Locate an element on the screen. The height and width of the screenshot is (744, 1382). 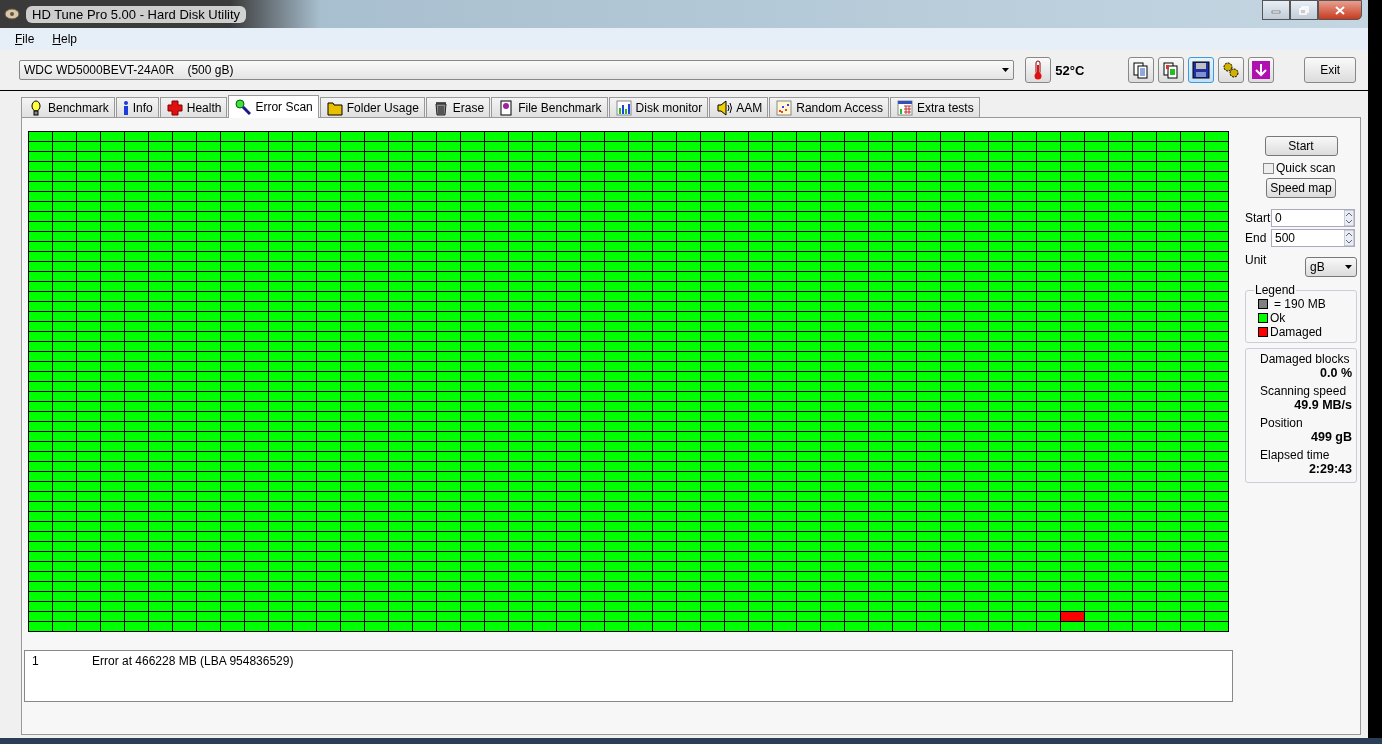
stat-value: 0.0 % is located at coordinates (1336, 373).